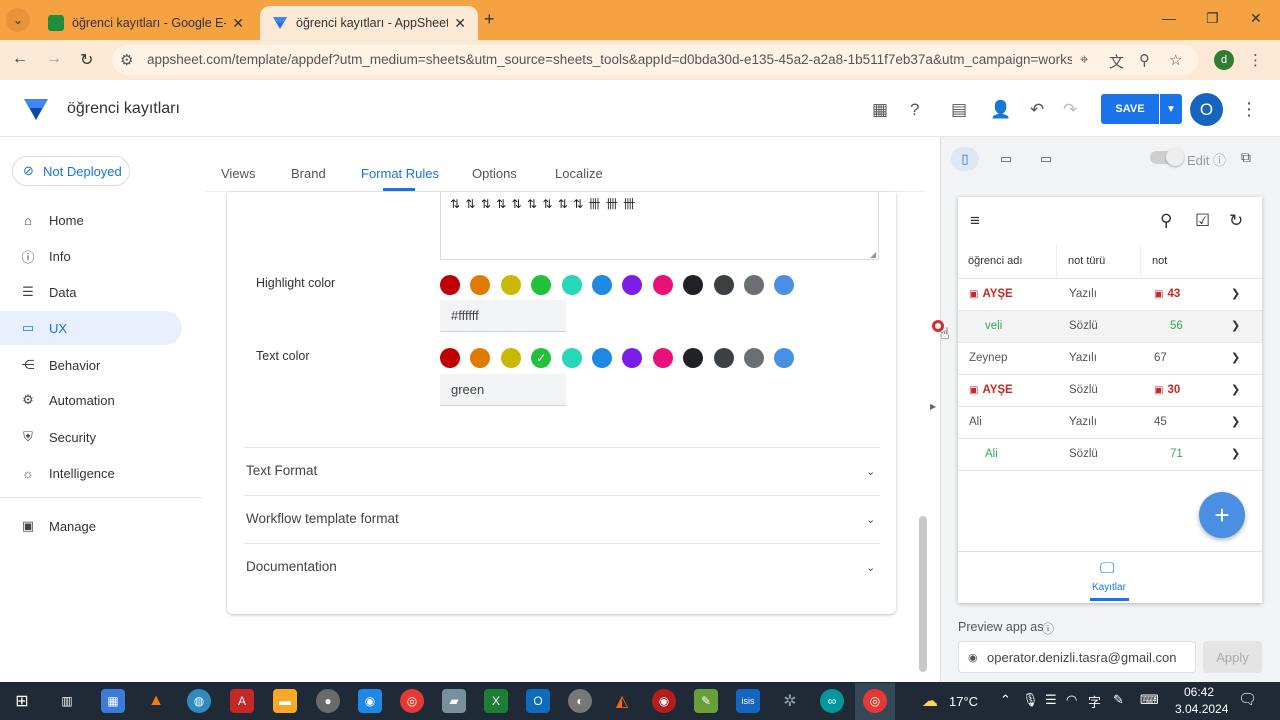 The height and width of the screenshot is (720, 1280). Describe the element at coordinates (1051, 700) in the screenshot. I see `network-icon: ☰` at that location.